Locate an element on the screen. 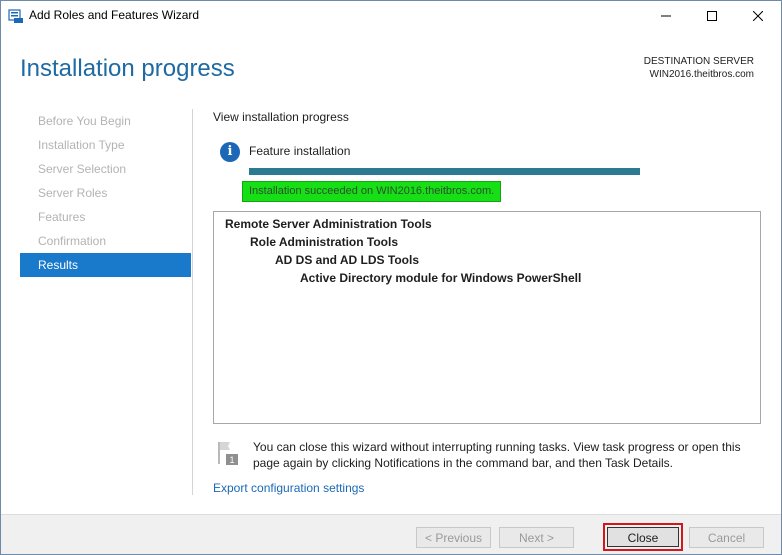 The height and width of the screenshot is (555, 782). nav-item-installation-type: Installation Type is located at coordinates (81, 145).